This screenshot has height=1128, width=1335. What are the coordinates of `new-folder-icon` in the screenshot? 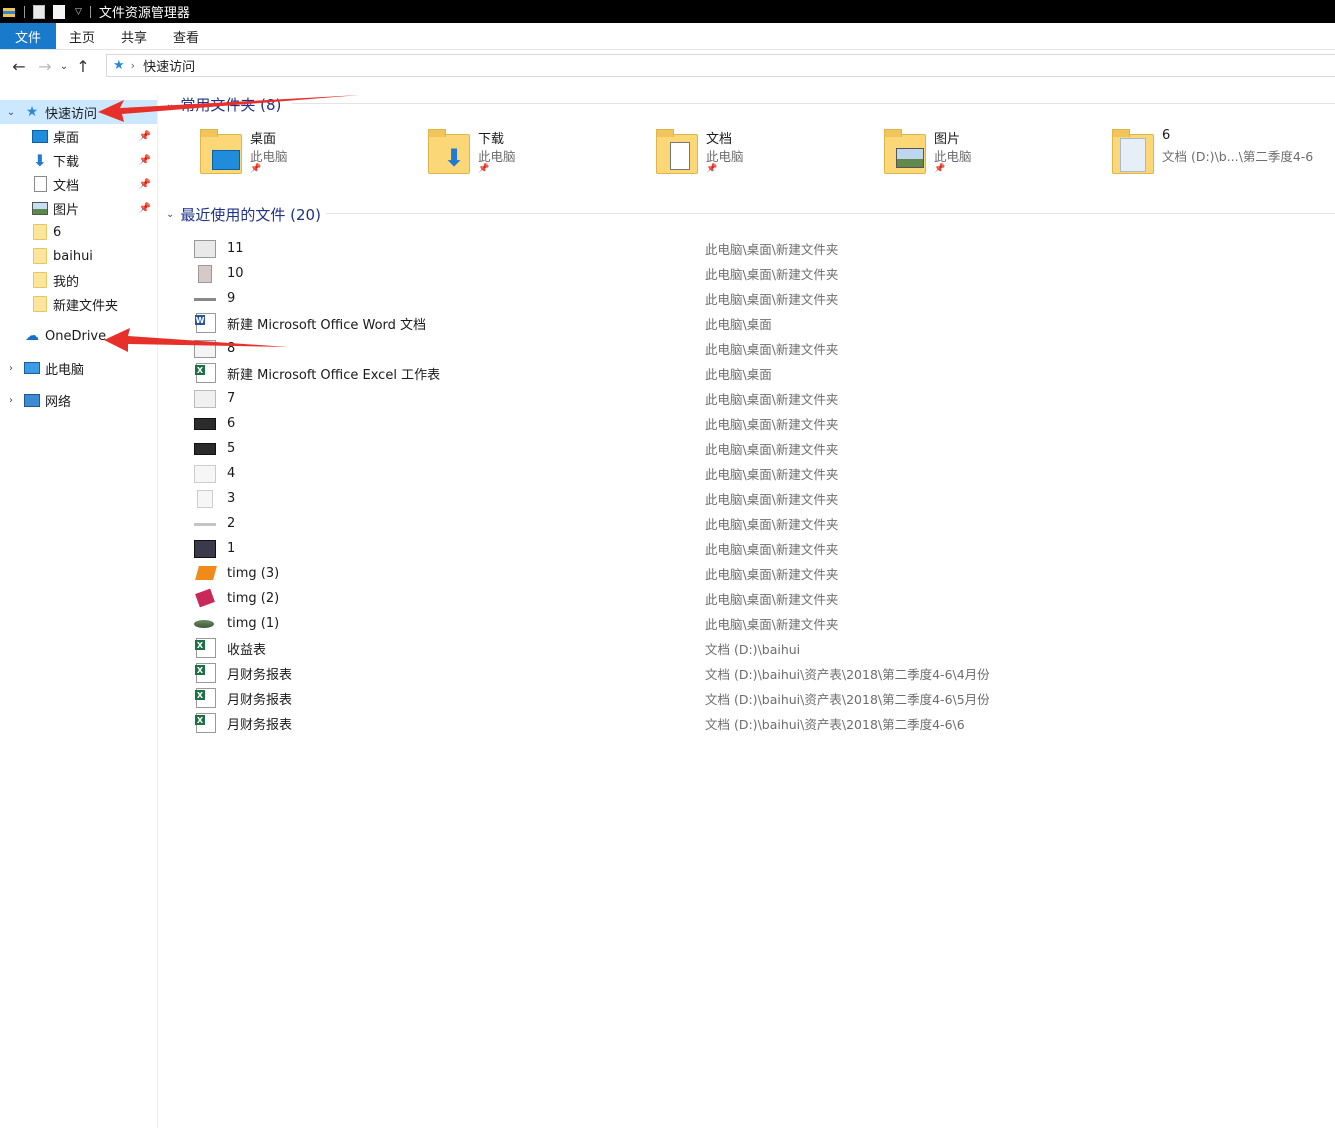 It's located at (59, 11).